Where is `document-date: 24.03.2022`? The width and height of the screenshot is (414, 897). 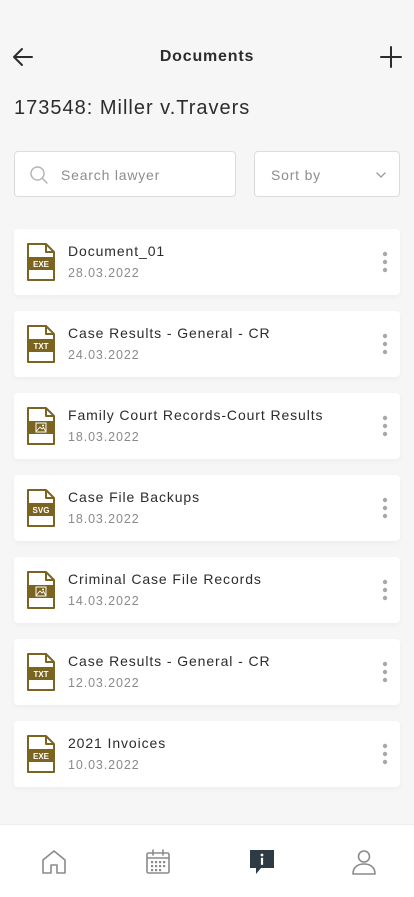
document-date: 24.03.2022 is located at coordinates (104, 355).